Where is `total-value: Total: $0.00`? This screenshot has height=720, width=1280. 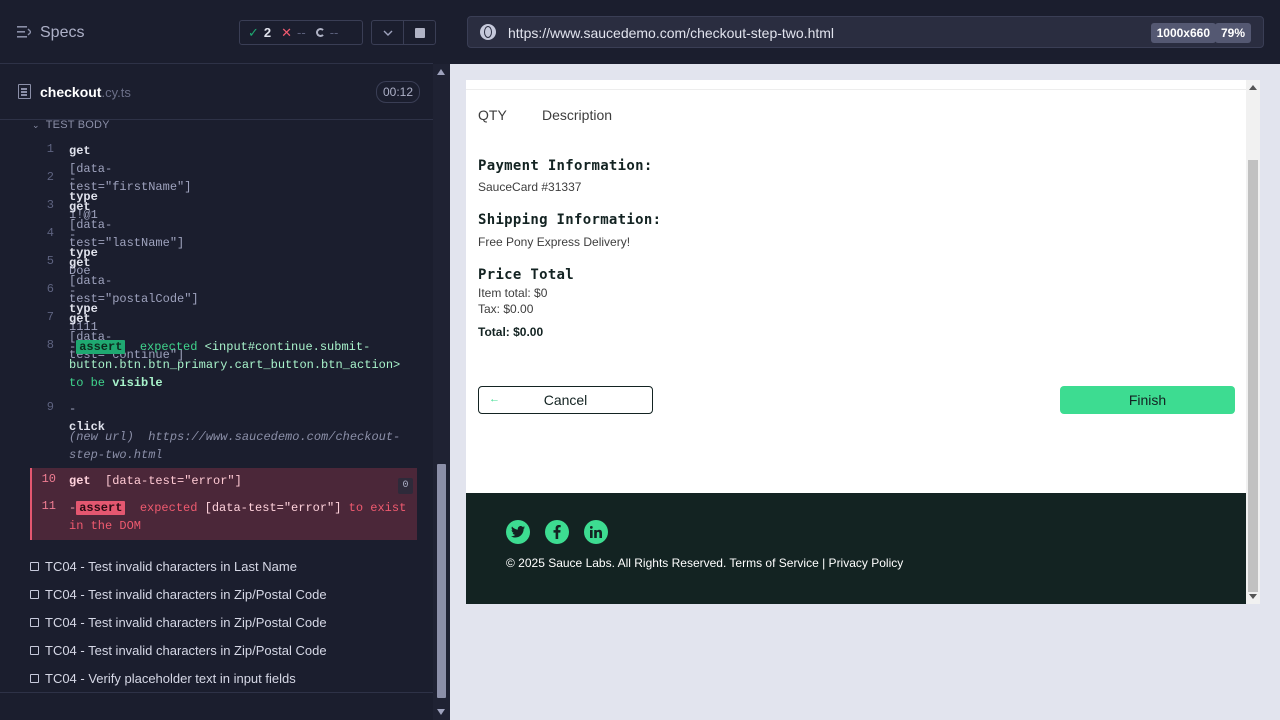 total-value: Total: $0.00 is located at coordinates (511, 332).